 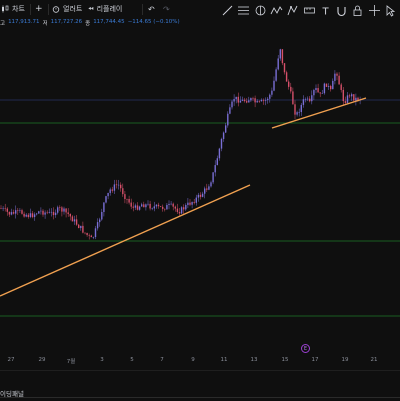 I want to click on ruler-icon, so click(x=309, y=8).